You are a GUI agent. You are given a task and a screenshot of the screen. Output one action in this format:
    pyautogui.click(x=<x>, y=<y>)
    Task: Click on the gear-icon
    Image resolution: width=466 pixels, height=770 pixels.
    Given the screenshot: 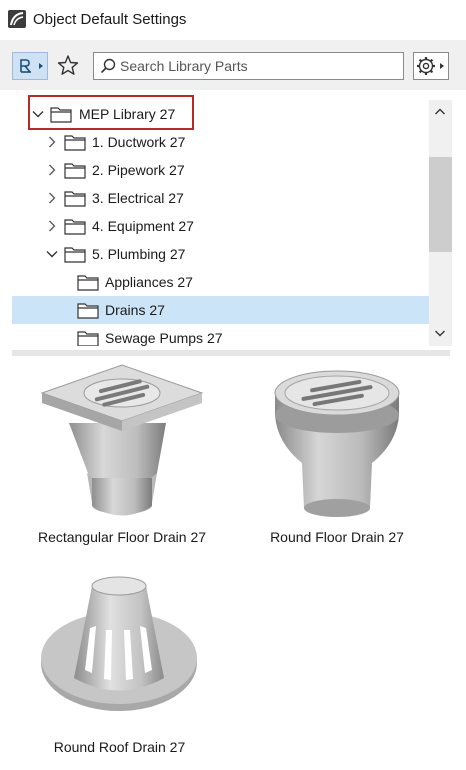 What is the action you would take?
    pyautogui.click(x=430, y=66)
    